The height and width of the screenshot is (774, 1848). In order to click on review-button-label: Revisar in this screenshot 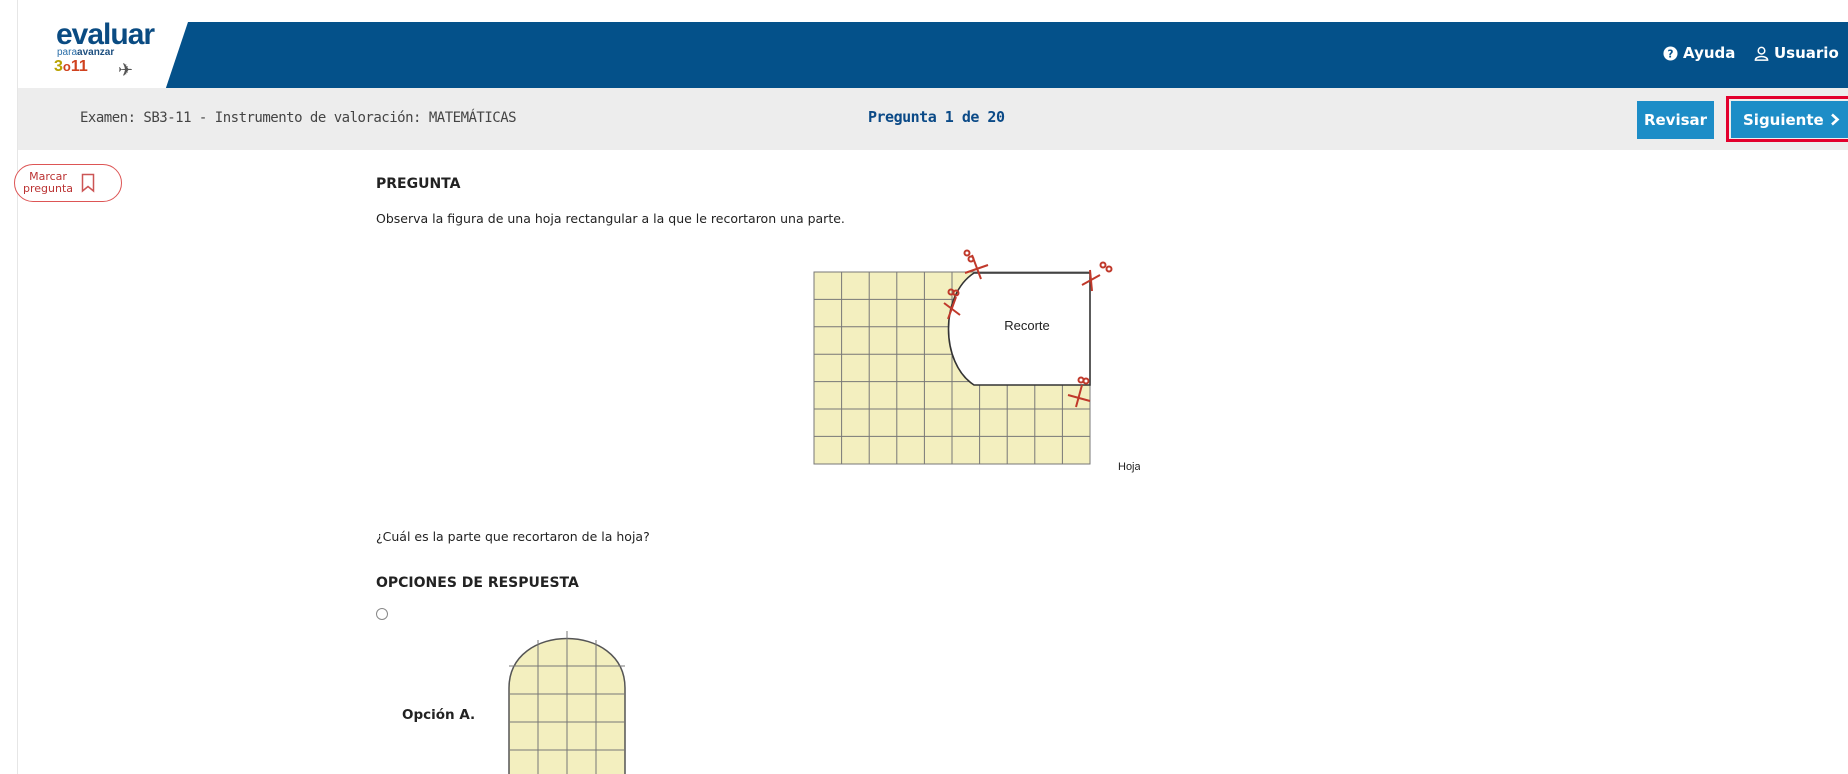, I will do `click(1675, 120)`.